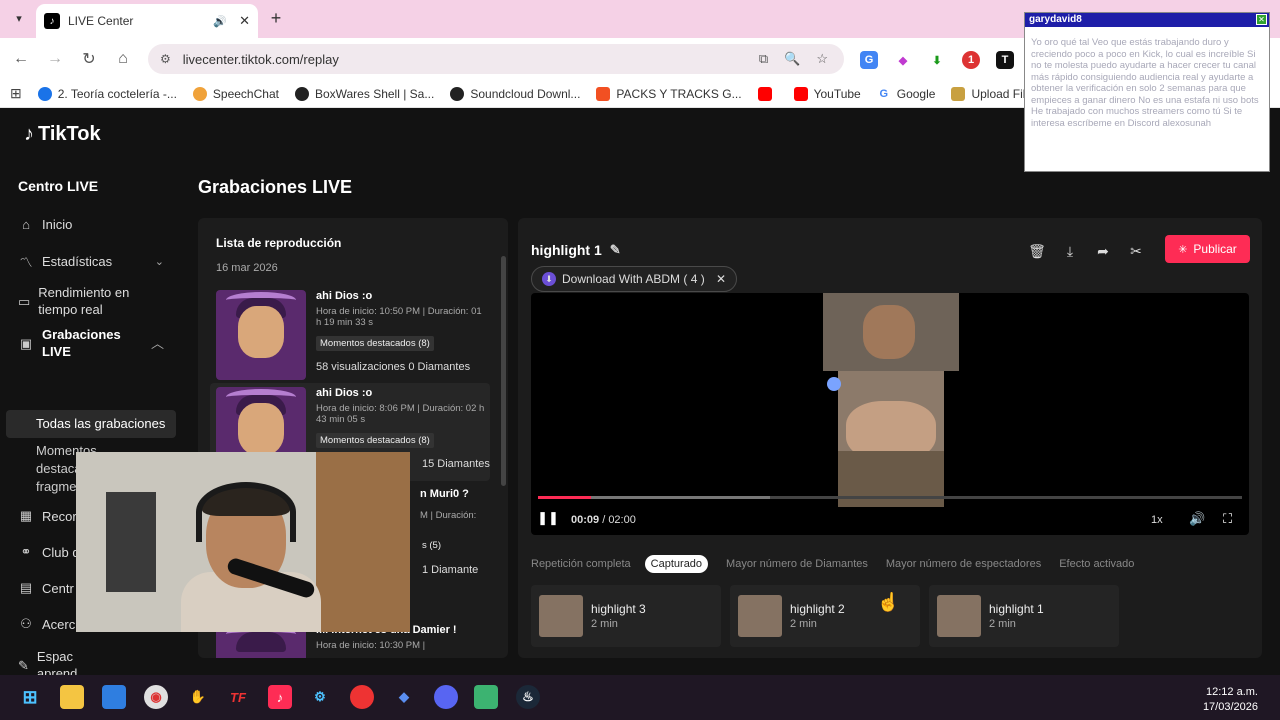  Describe the element at coordinates (1197, 519) in the screenshot. I see `volume-icon: 🔊` at that location.